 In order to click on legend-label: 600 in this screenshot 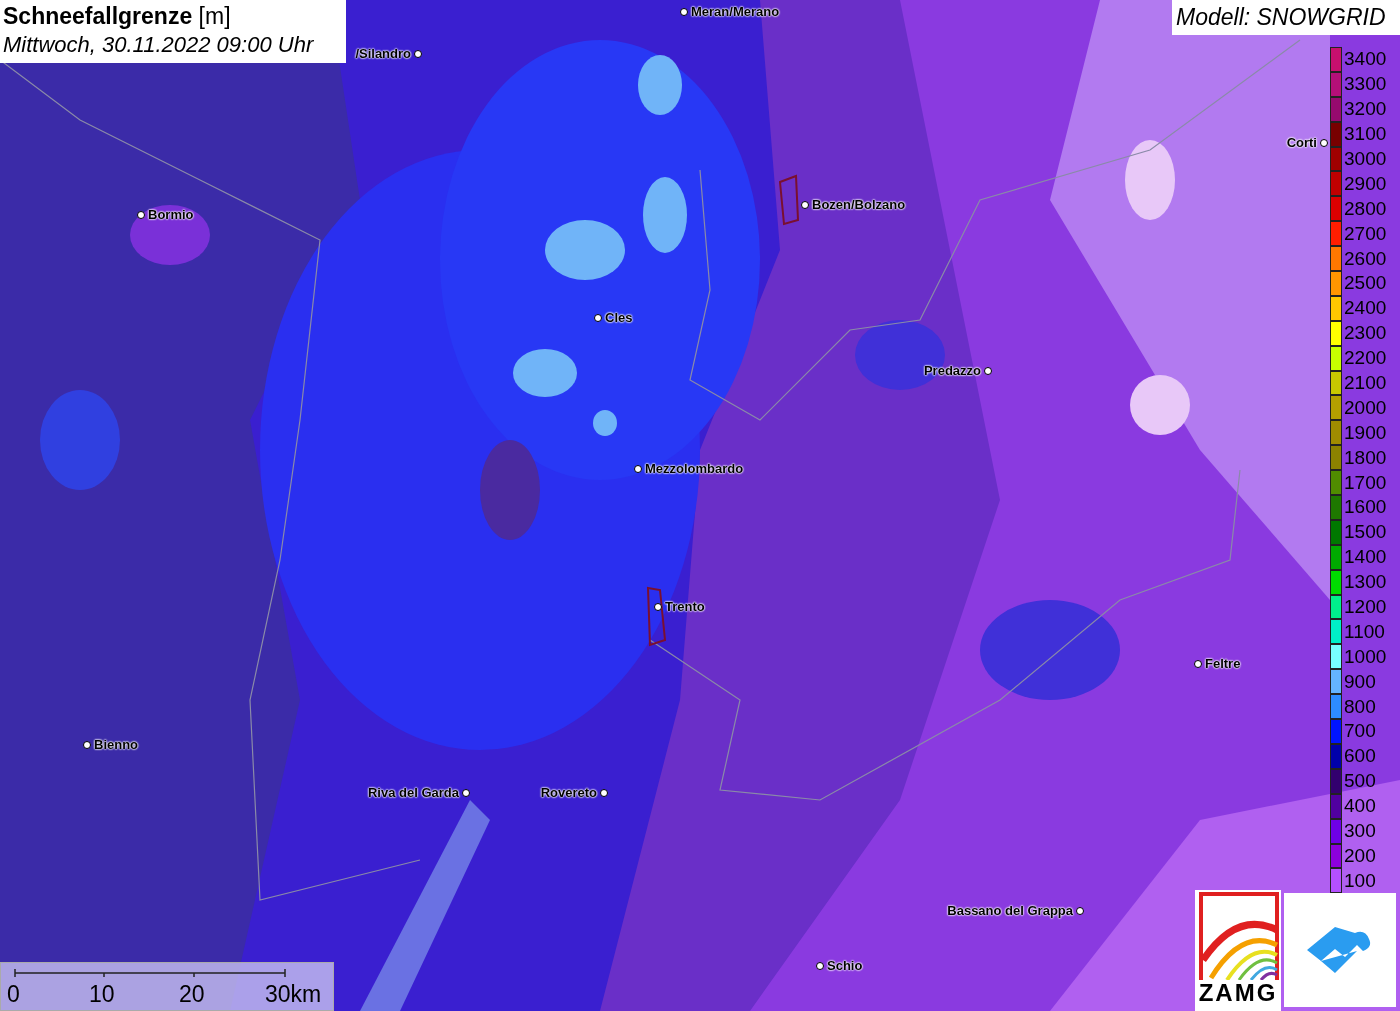, I will do `click(1360, 756)`.